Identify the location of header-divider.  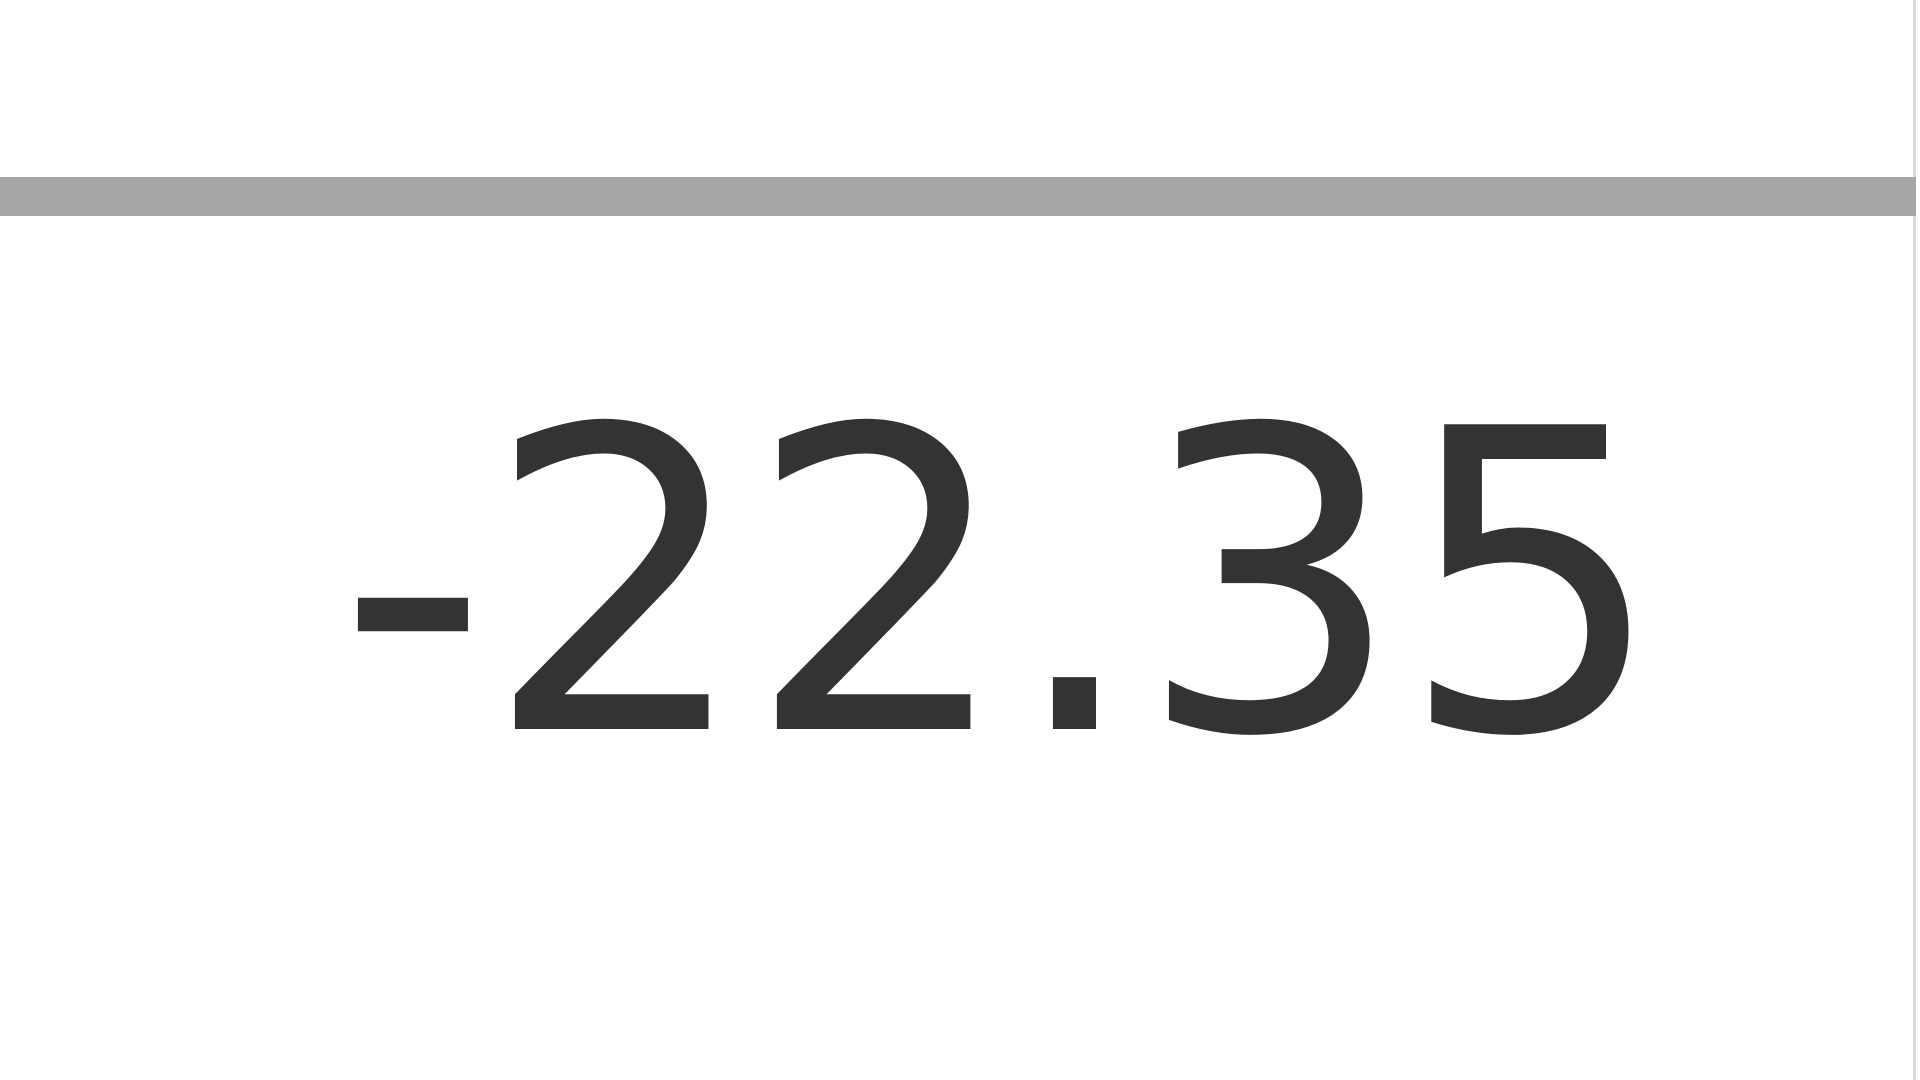
(958, 196).